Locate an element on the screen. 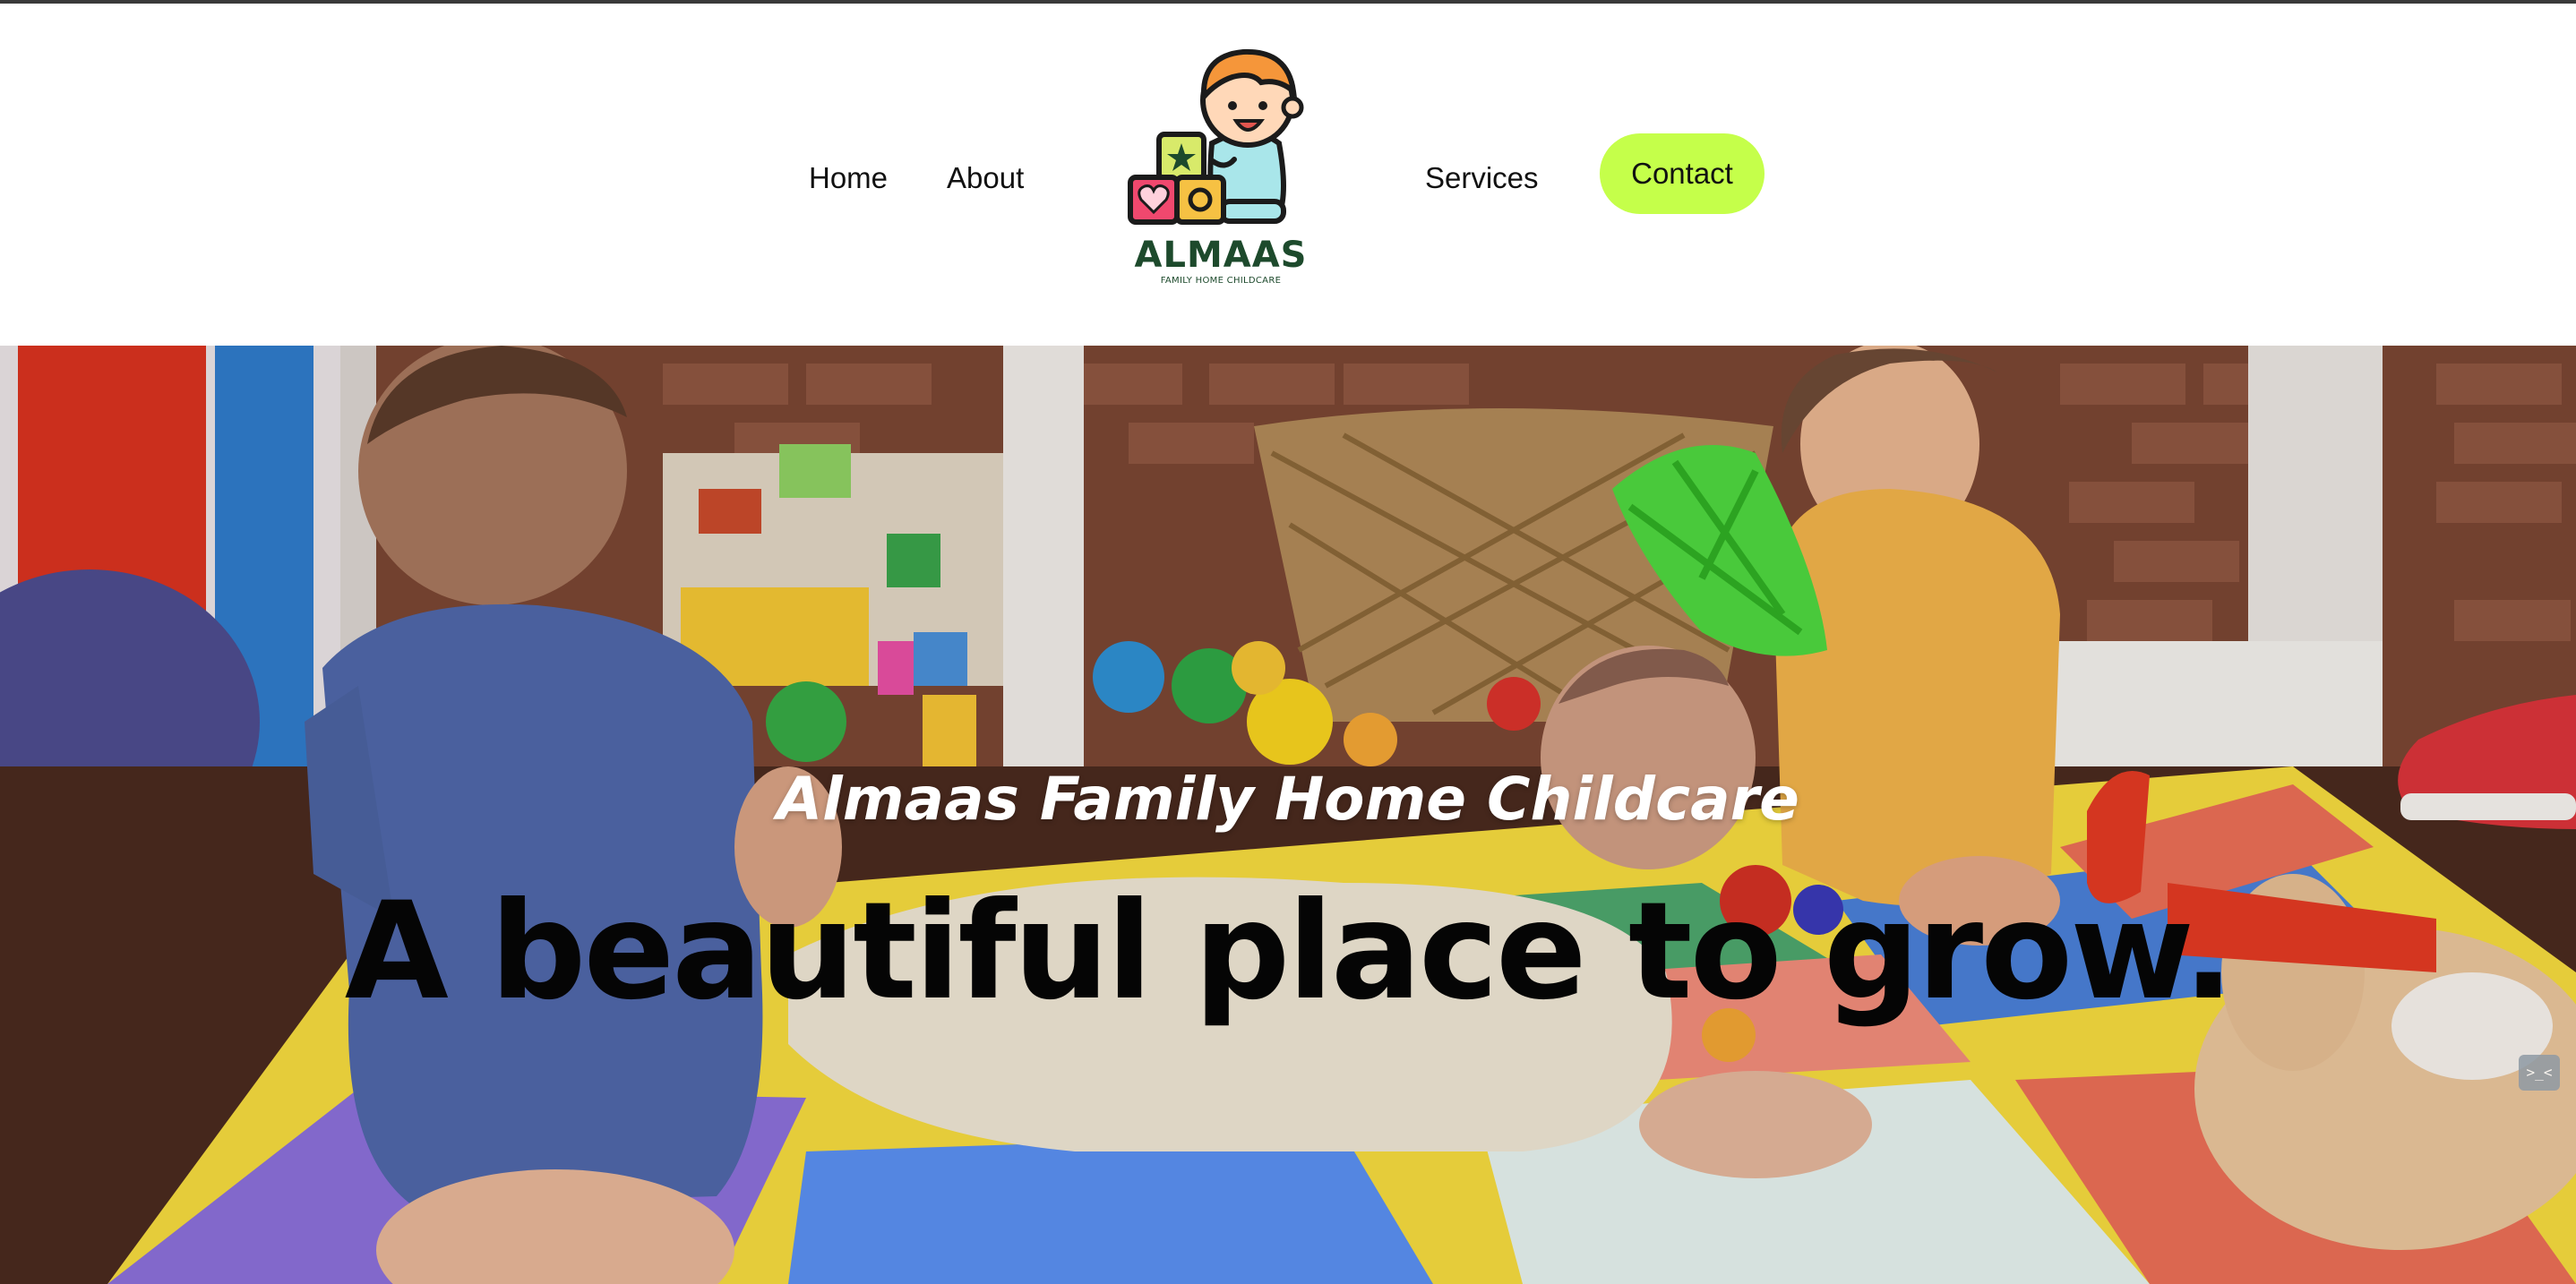  logo-tagline: FAMILY HOME CHILDCARE is located at coordinates (1221, 281).